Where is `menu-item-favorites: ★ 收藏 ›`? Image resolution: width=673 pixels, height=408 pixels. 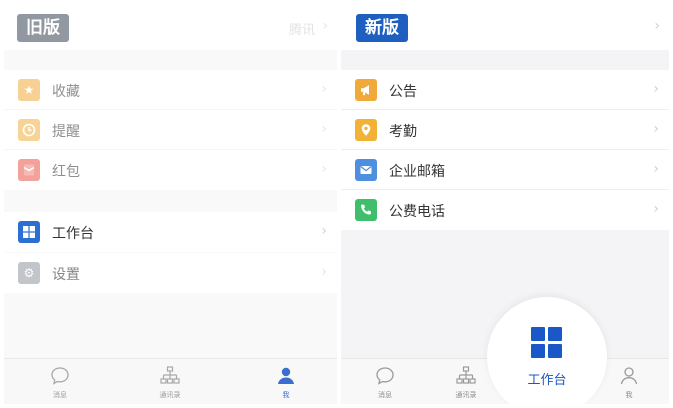
menu-item-favorites: ★ 收藏 › is located at coordinates (170, 90).